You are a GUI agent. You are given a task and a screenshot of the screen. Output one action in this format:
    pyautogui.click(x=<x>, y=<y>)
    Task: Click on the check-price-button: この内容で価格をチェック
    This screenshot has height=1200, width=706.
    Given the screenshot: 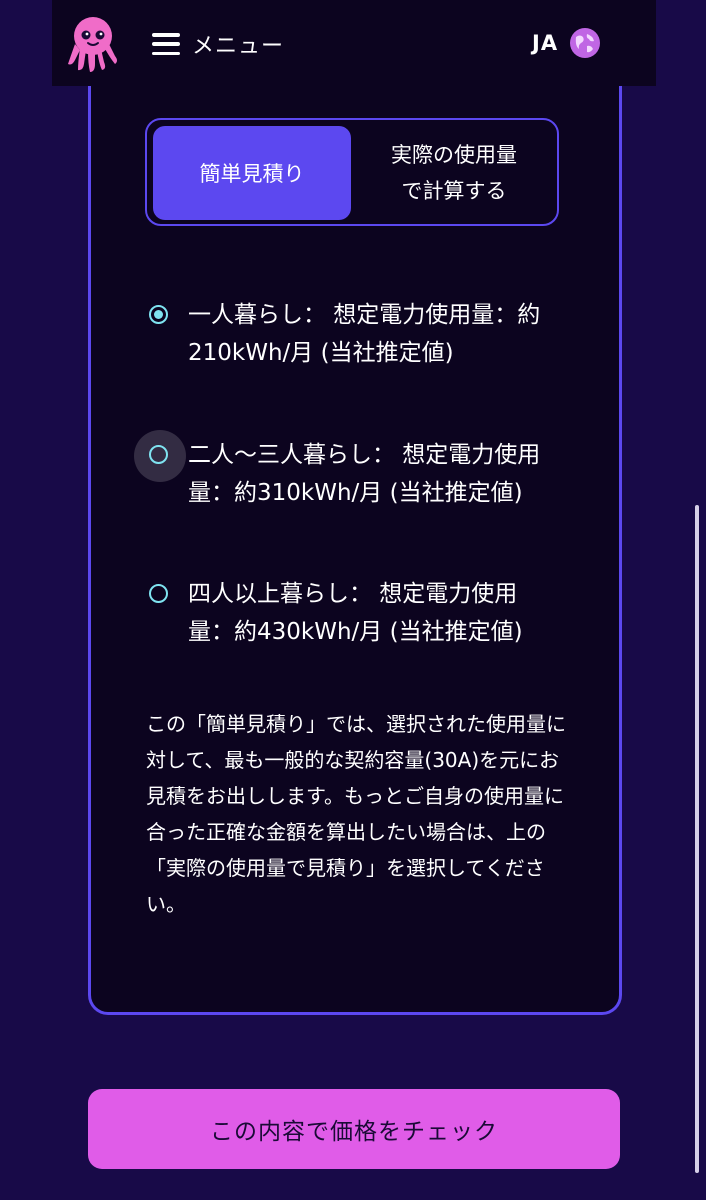 What is the action you would take?
    pyautogui.click(x=354, y=1129)
    